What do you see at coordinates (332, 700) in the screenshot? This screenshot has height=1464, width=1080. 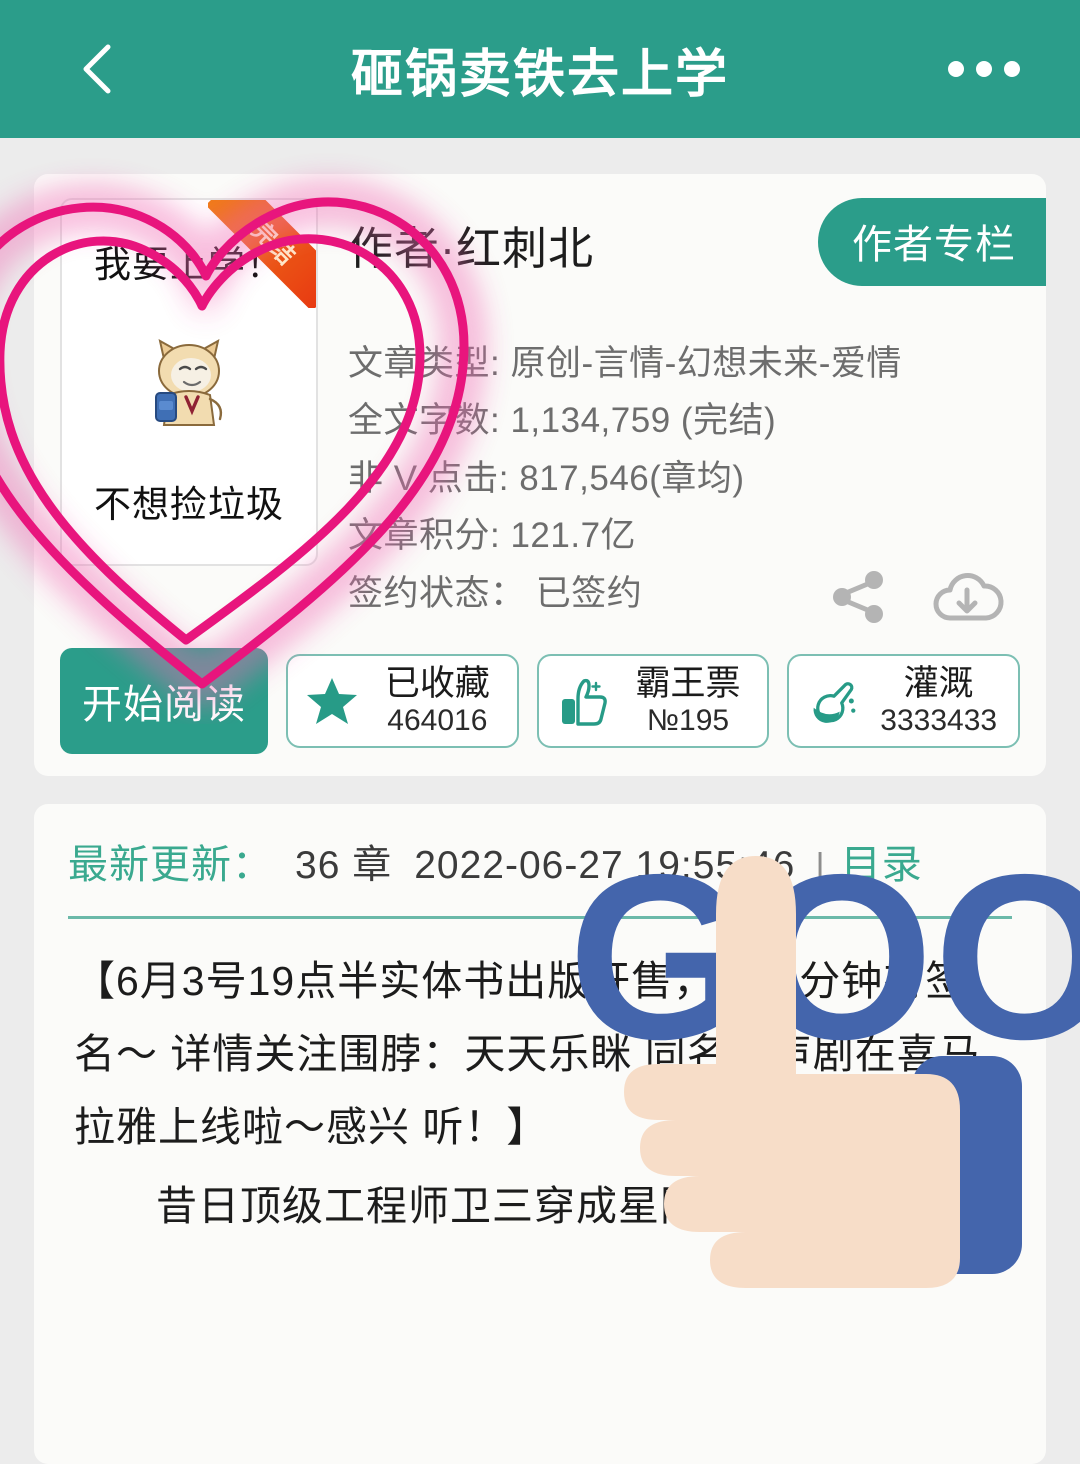 I see `star-icon` at bounding box center [332, 700].